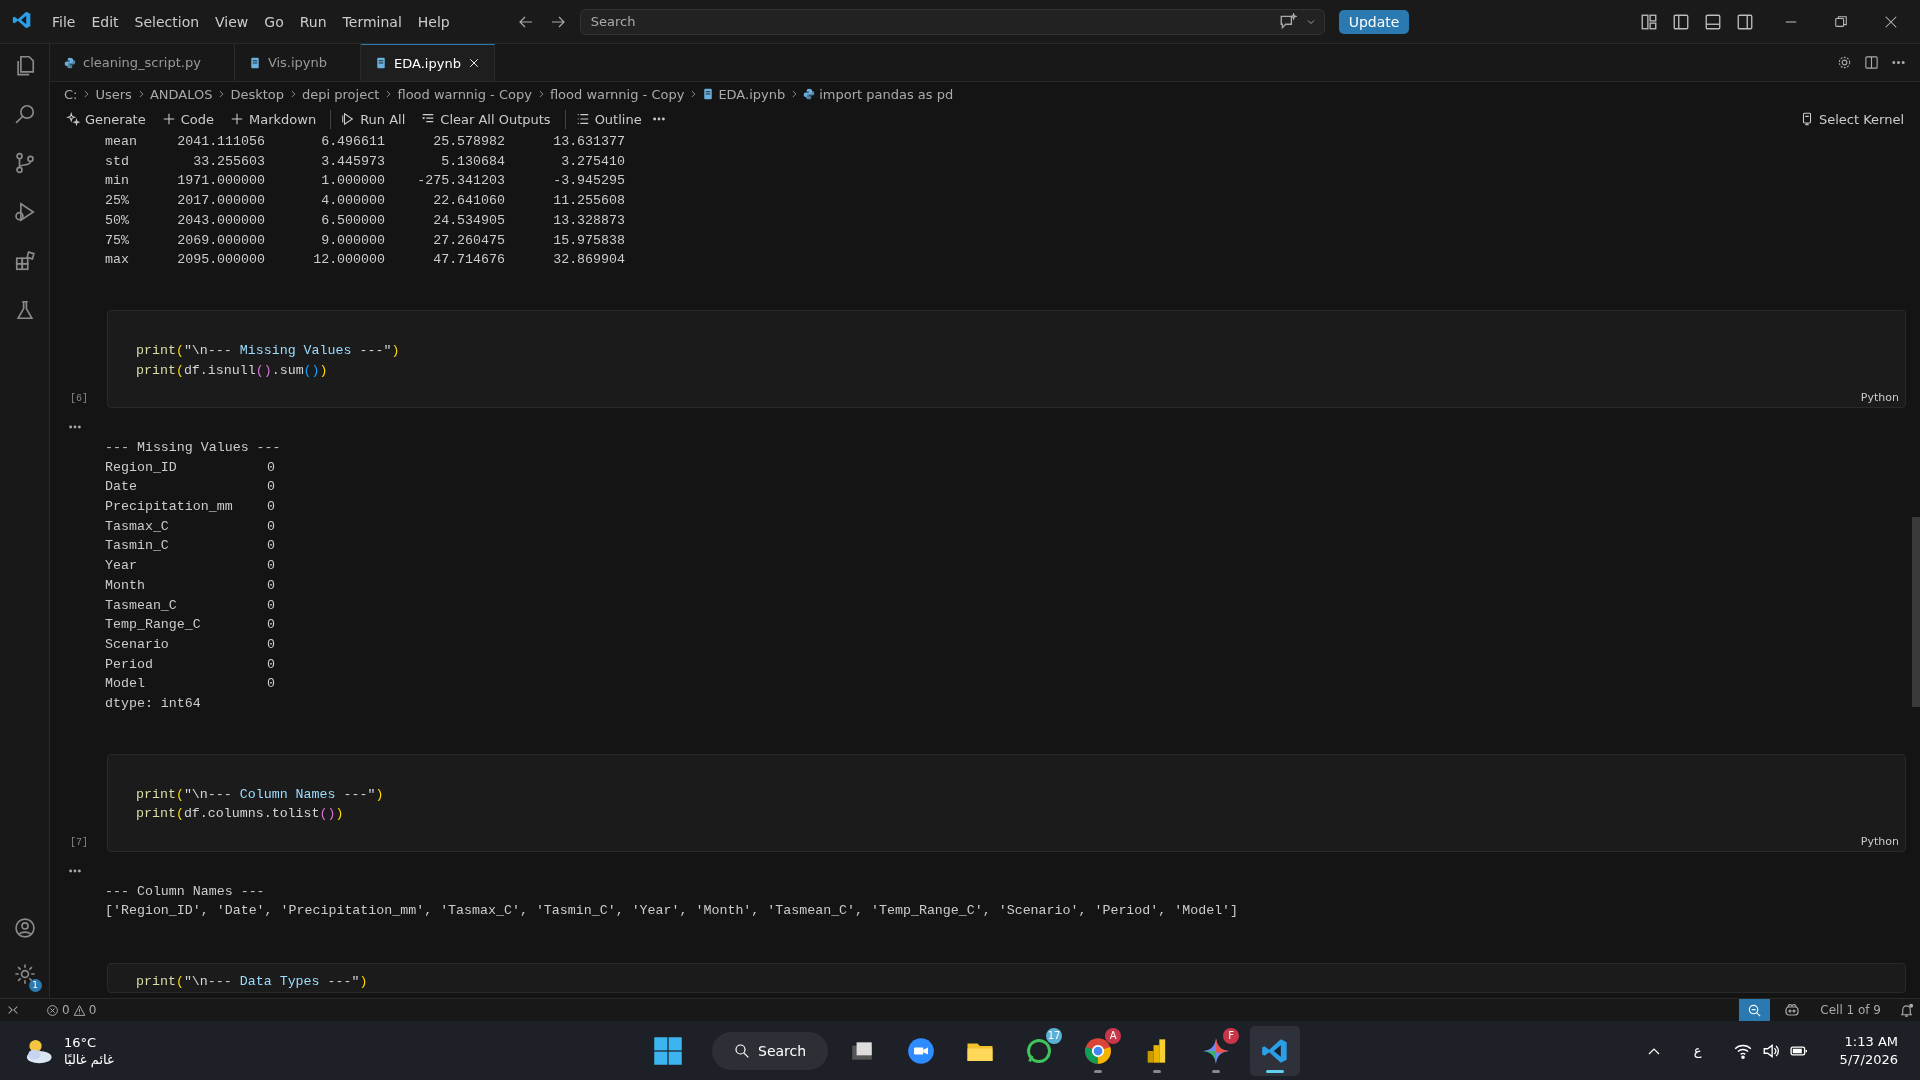 Image resolution: width=1920 pixels, height=1080 pixels. What do you see at coordinates (64, 21) in the screenshot?
I see `menu-item: File` at bounding box center [64, 21].